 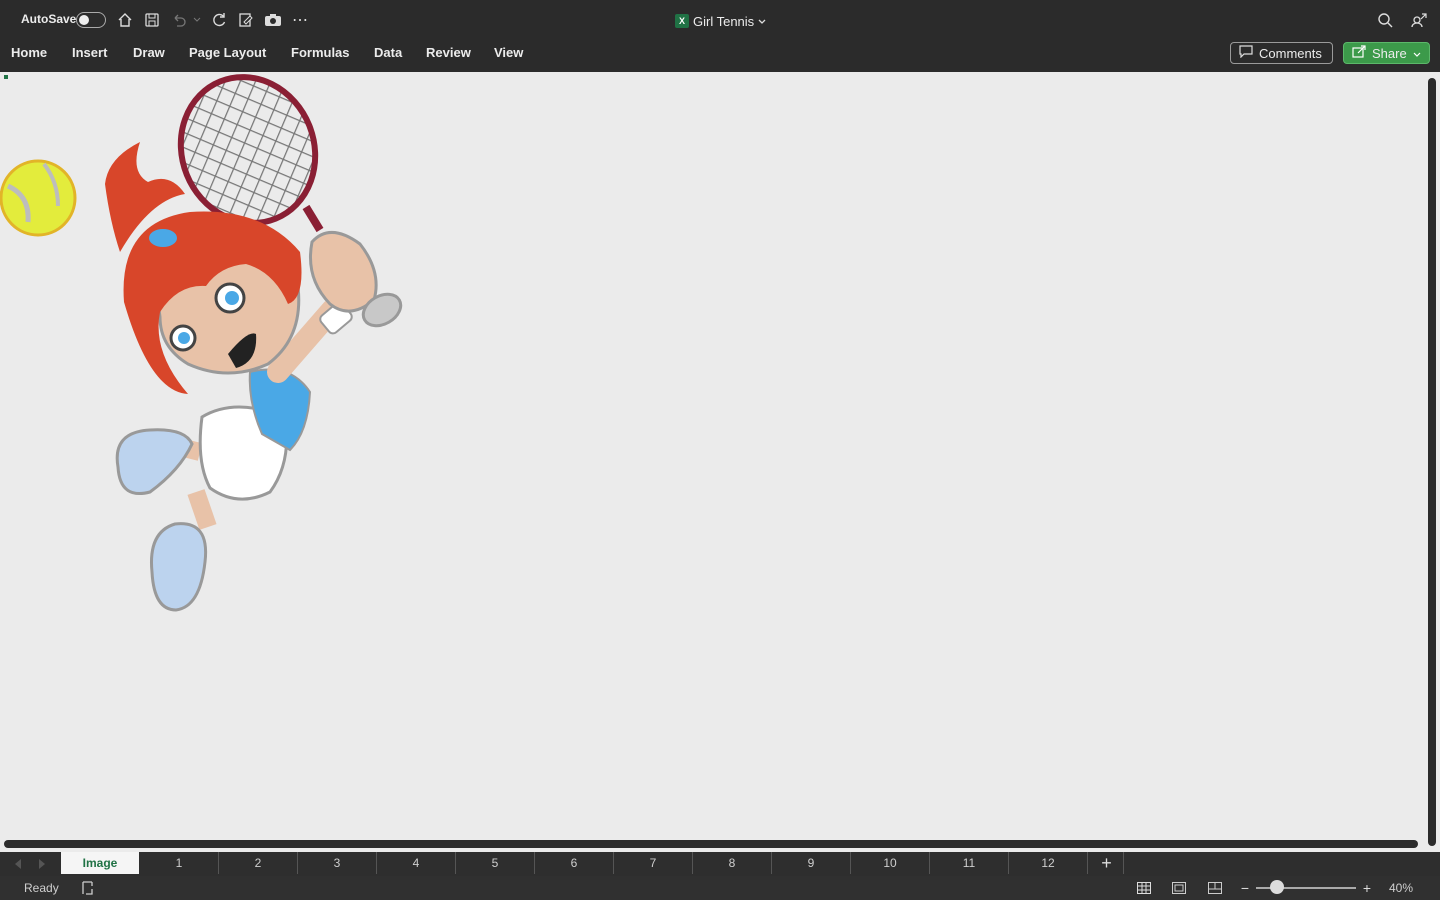 What do you see at coordinates (448, 52) in the screenshot?
I see `menu-review: Review` at bounding box center [448, 52].